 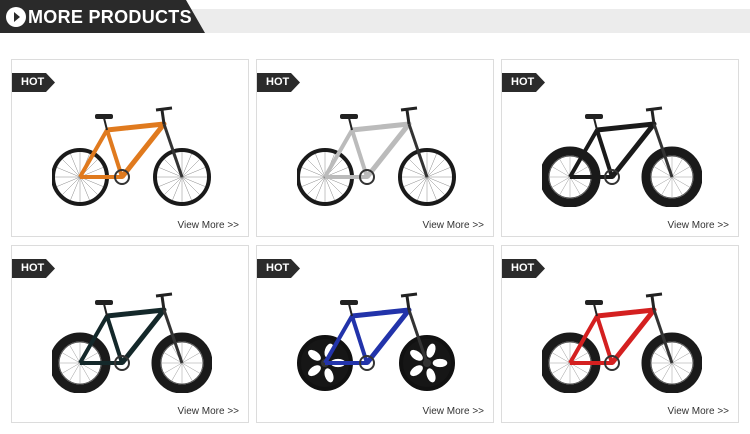 What do you see at coordinates (16, 17) in the screenshot?
I see `play-icon` at bounding box center [16, 17].